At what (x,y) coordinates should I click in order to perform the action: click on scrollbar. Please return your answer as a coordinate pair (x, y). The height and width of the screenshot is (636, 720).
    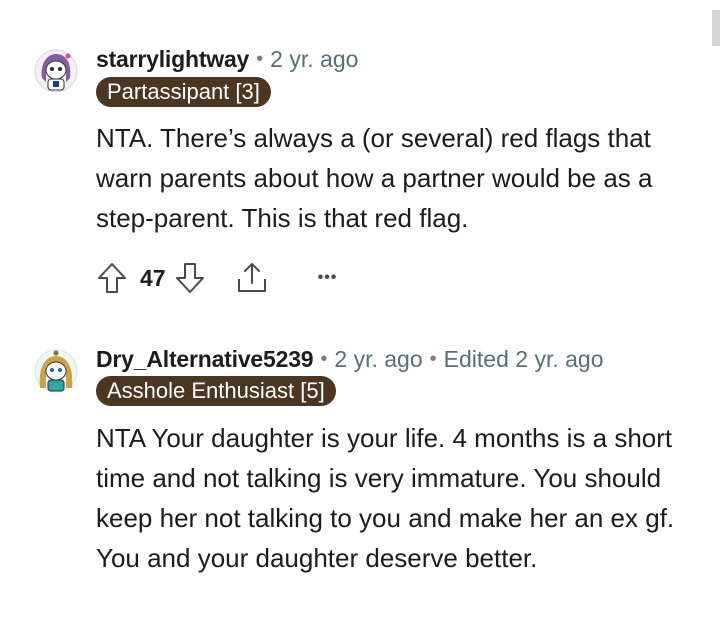
    Looking at the image, I should click on (716, 28).